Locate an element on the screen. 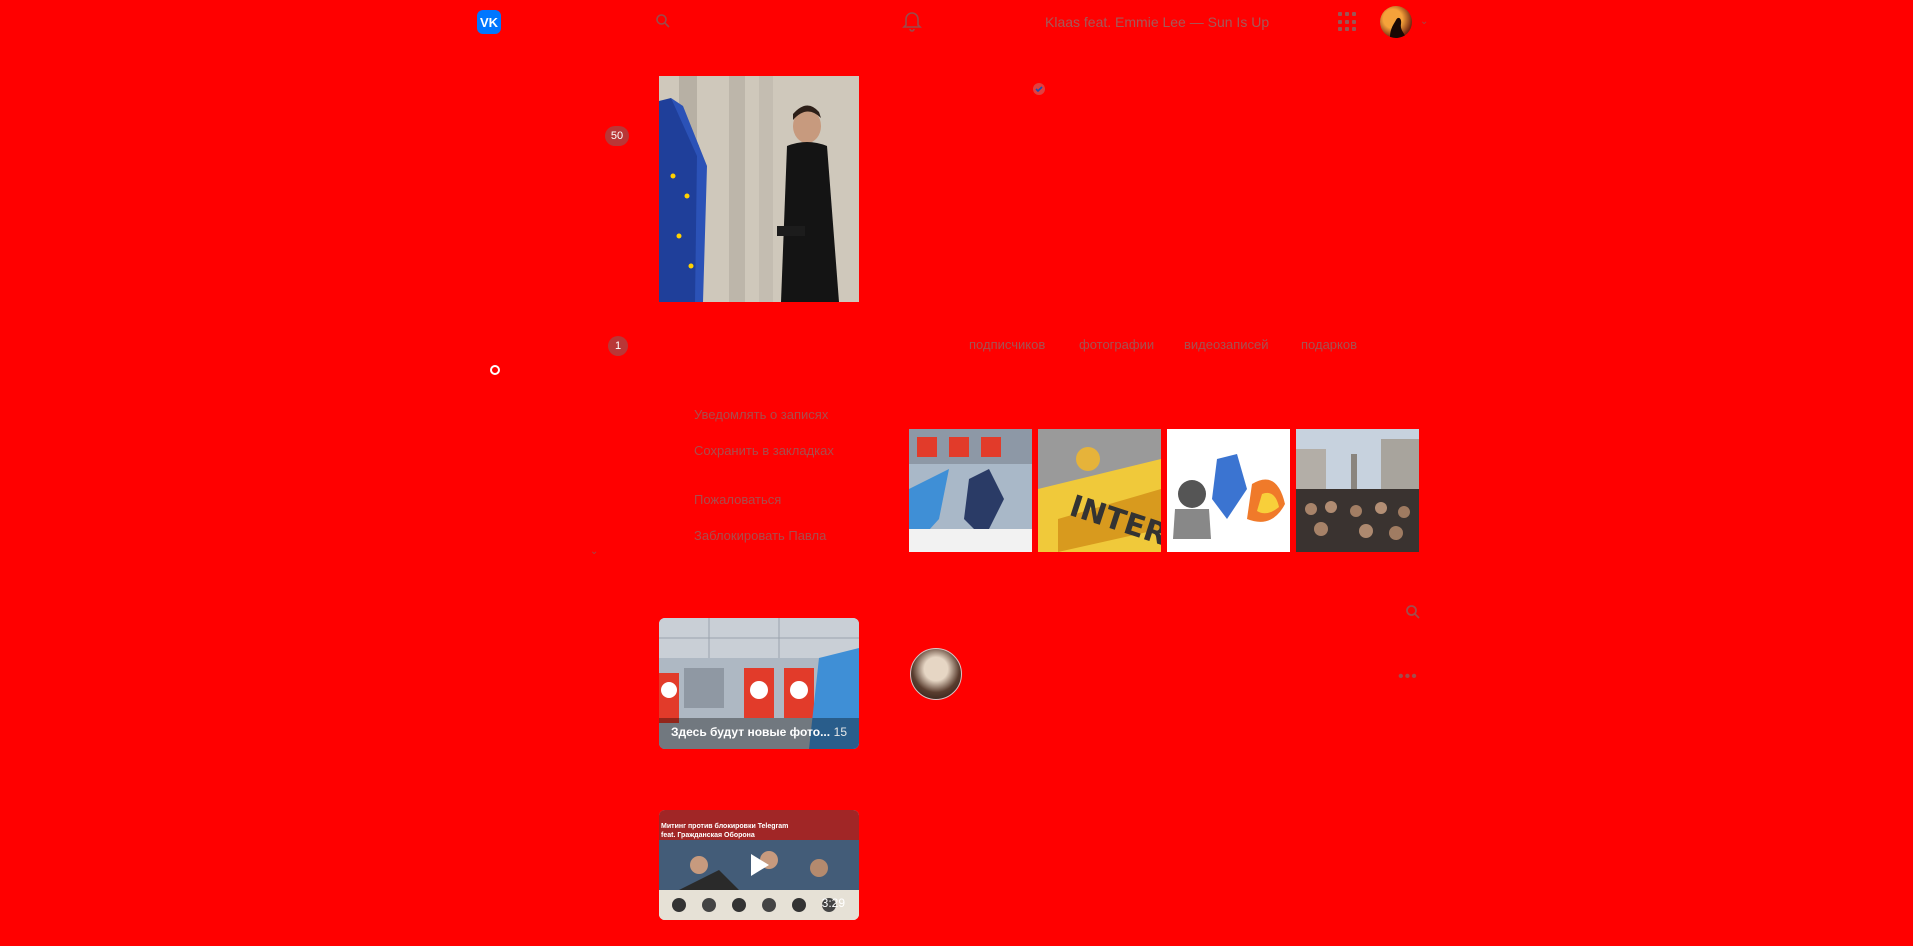  play-icon is located at coordinates (758, 867).